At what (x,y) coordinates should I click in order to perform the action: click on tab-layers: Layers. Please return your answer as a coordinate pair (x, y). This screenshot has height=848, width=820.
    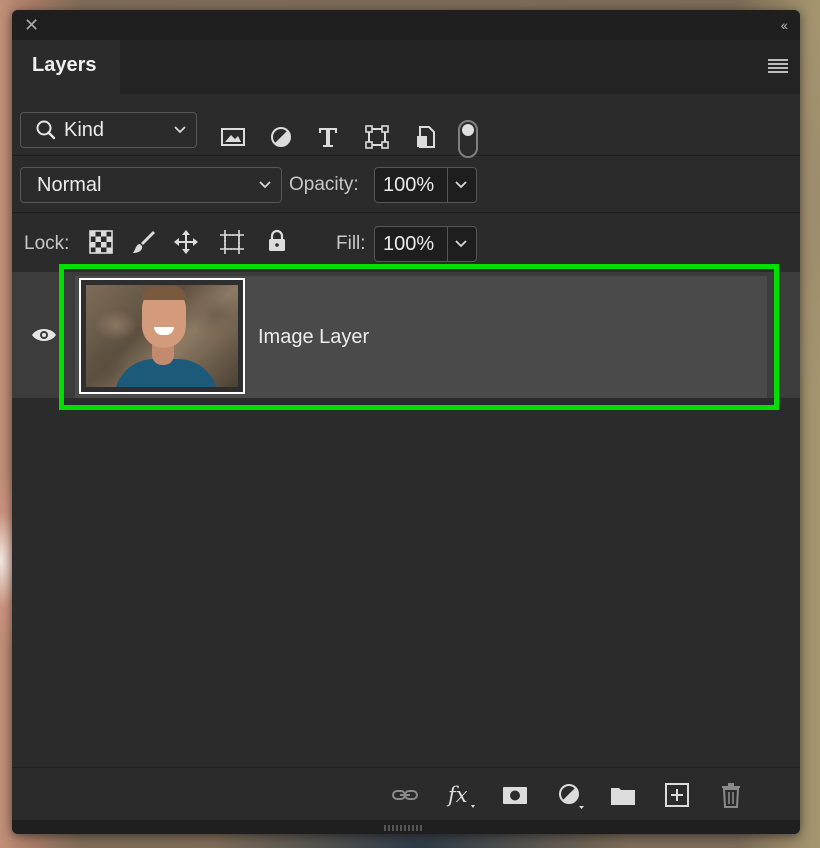
    Looking at the image, I should click on (66, 67).